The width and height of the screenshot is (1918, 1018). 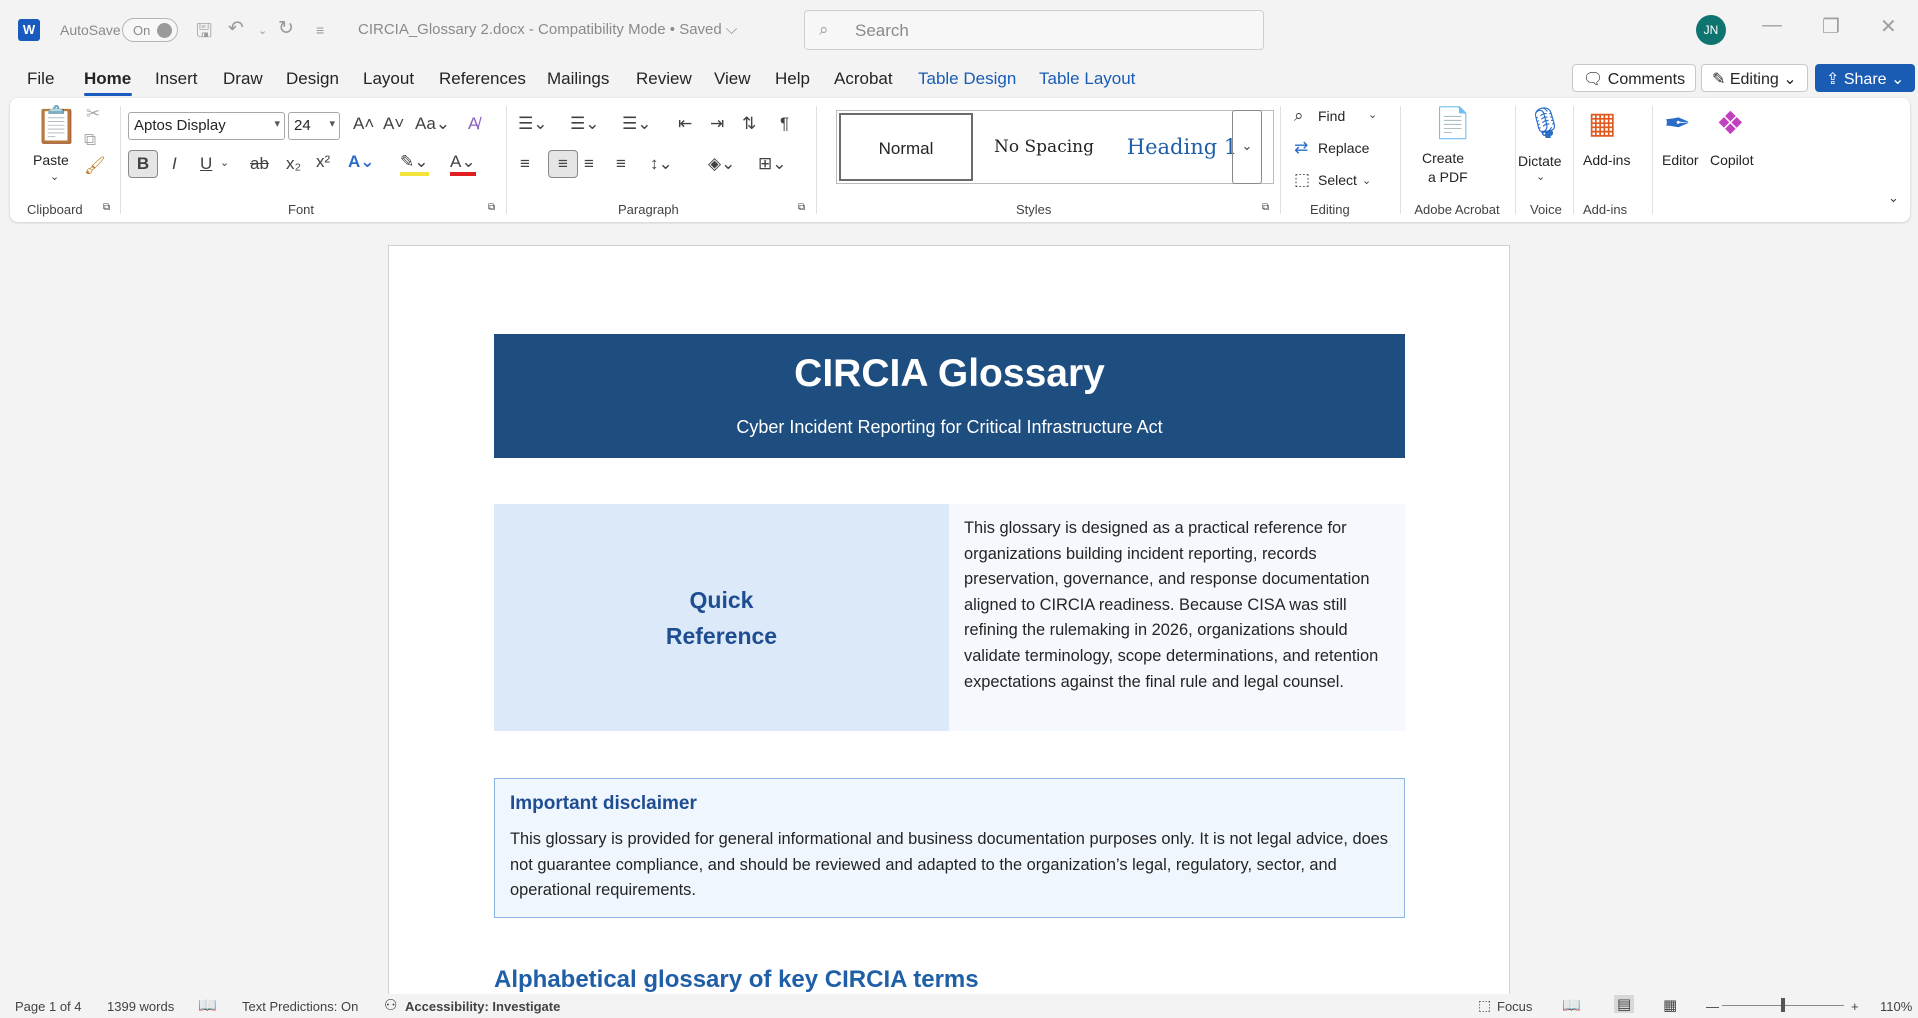 What do you see at coordinates (721, 617) in the screenshot?
I see `quick-reference-cell: Quick Reference` at bounding box center [721, 617].